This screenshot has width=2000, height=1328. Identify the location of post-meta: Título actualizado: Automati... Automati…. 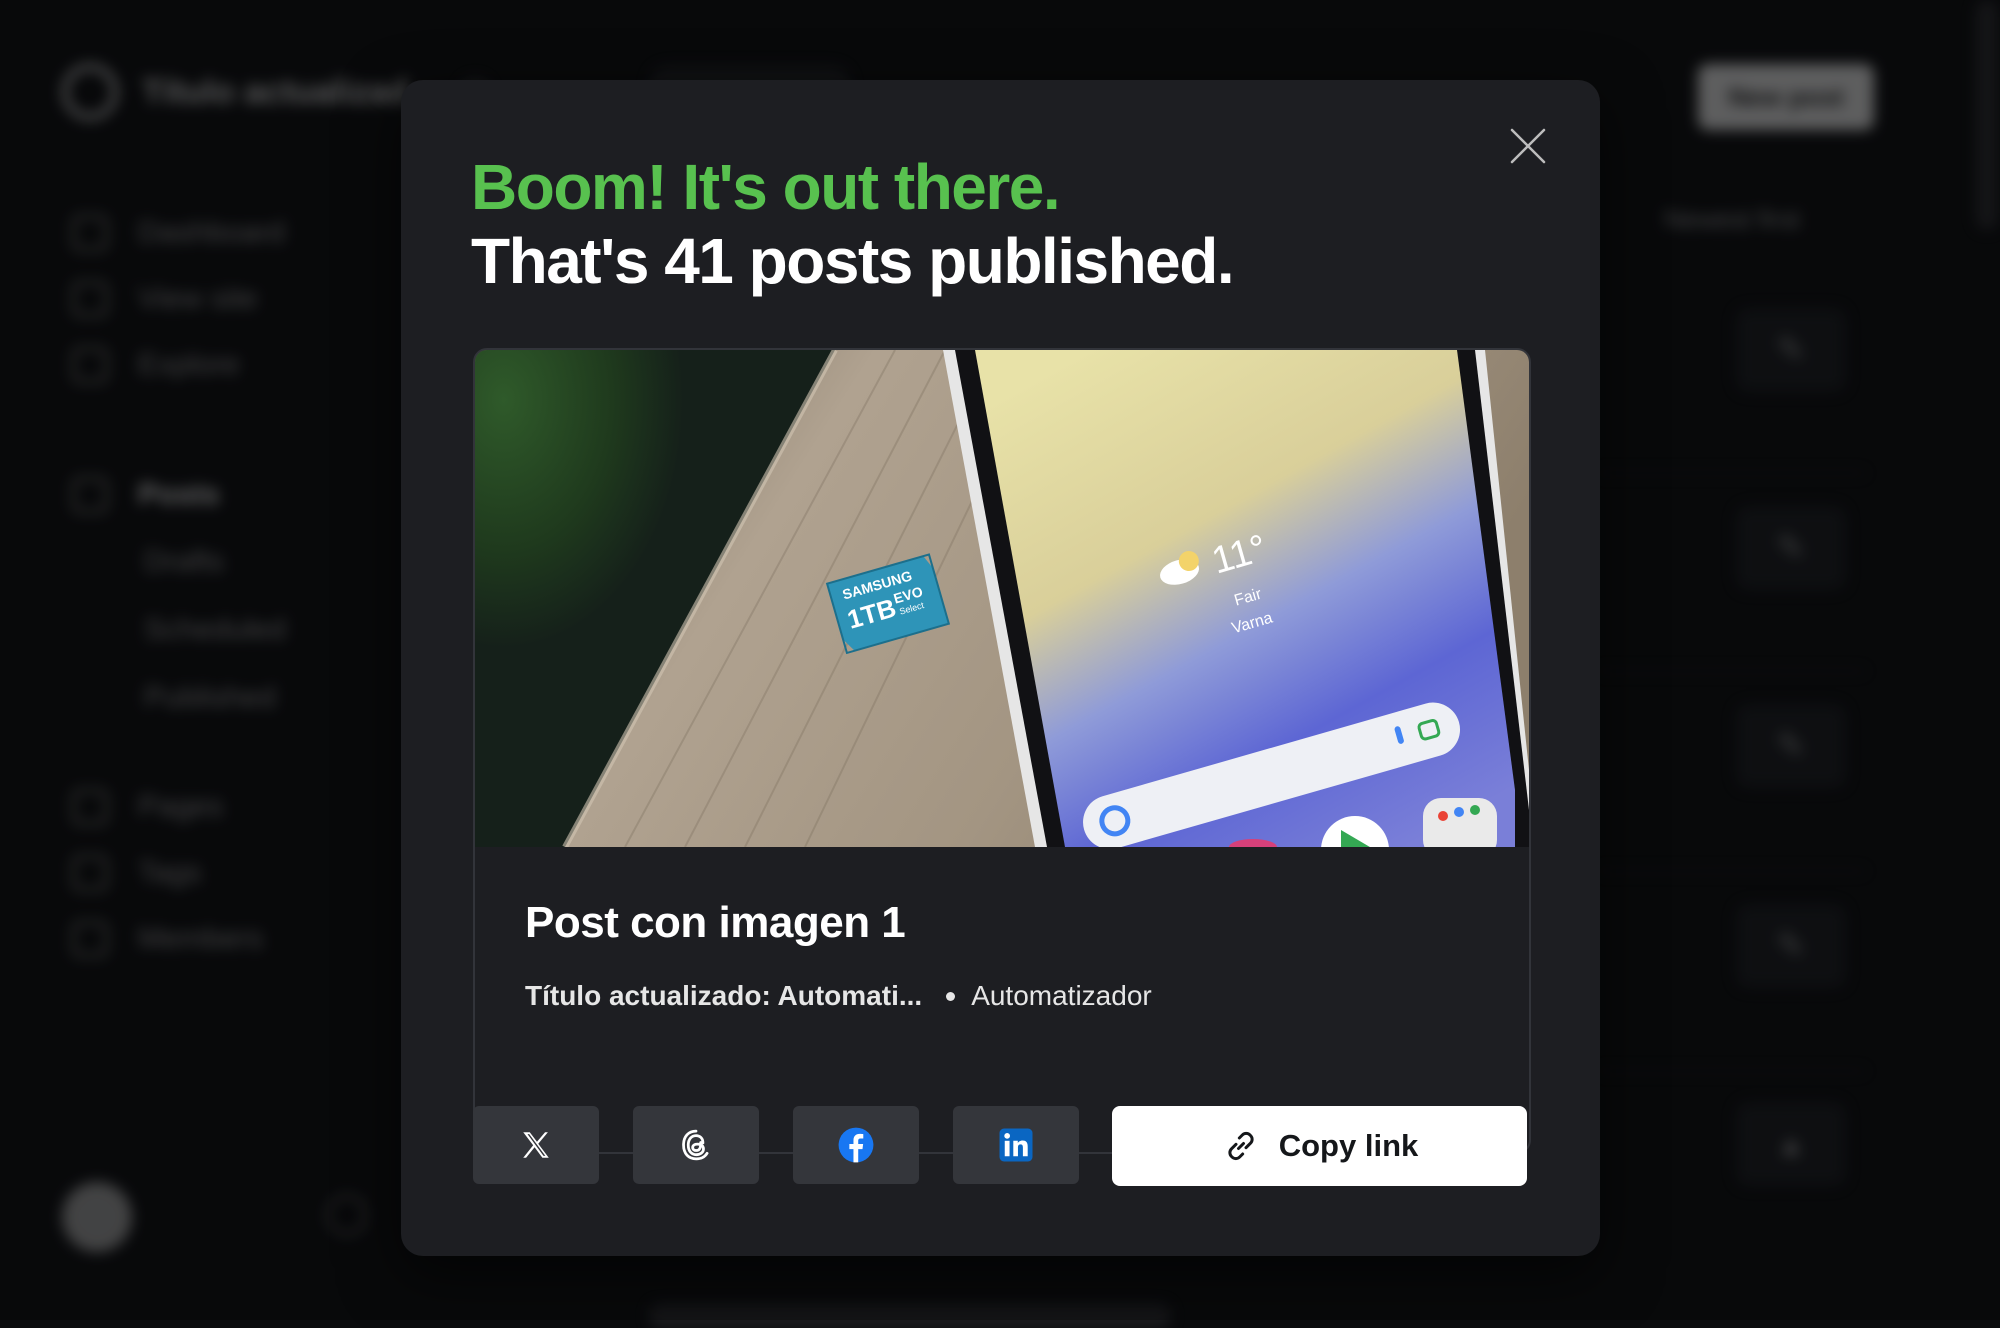
(838, 996).